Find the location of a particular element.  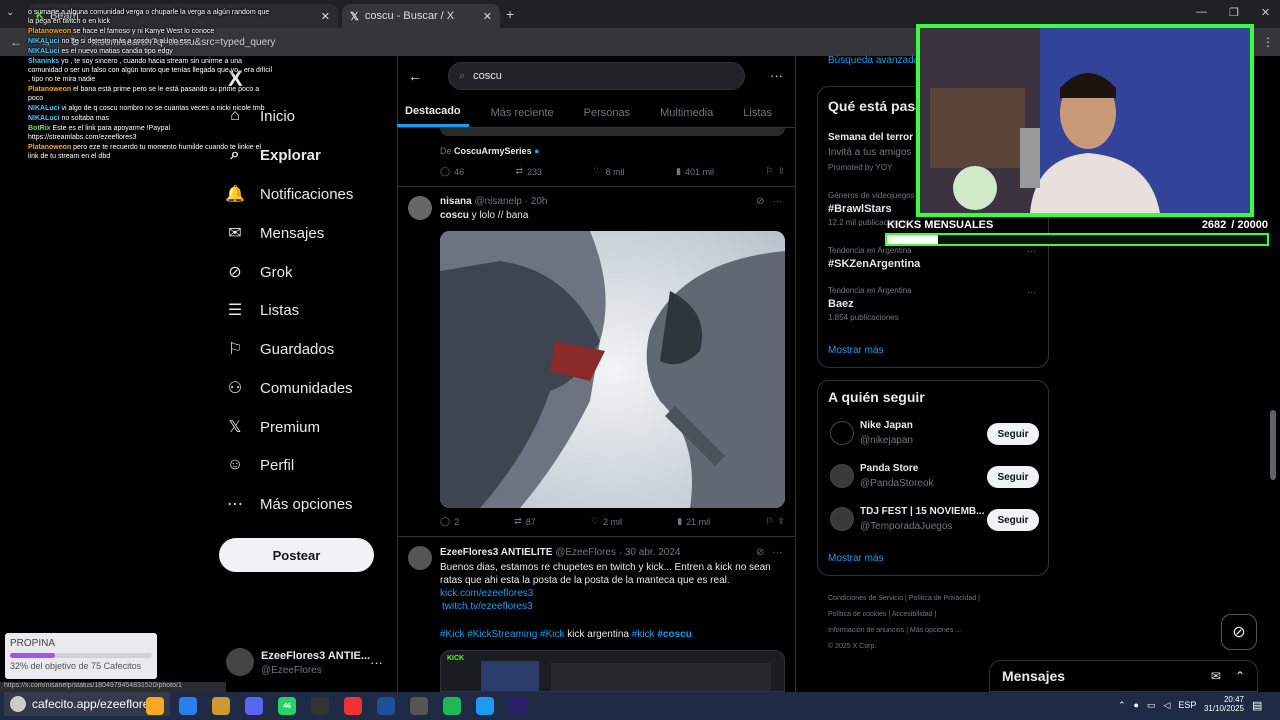

hashtag-link: #kick is located at coordinates (643, 634).